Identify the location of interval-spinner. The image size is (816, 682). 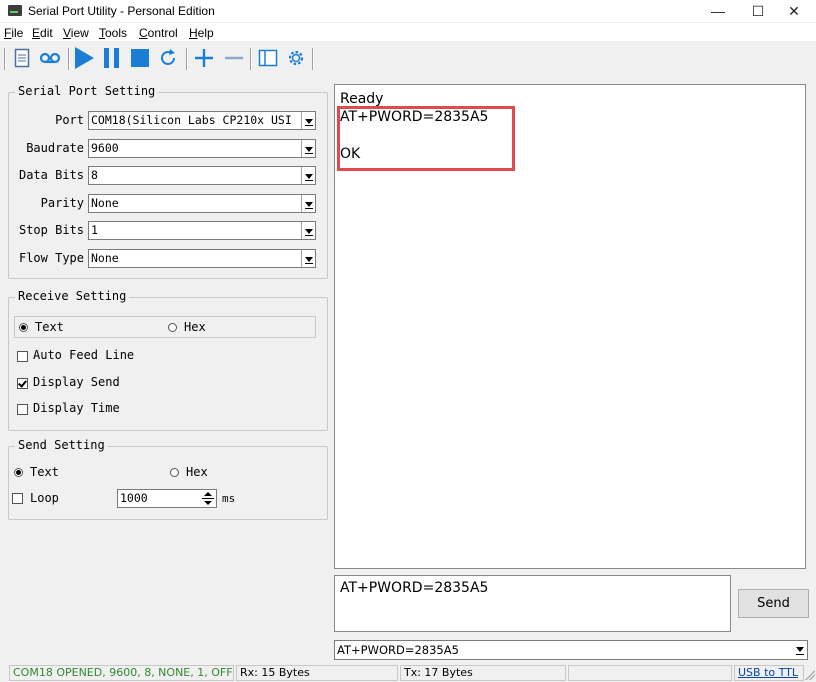
(208, 498).